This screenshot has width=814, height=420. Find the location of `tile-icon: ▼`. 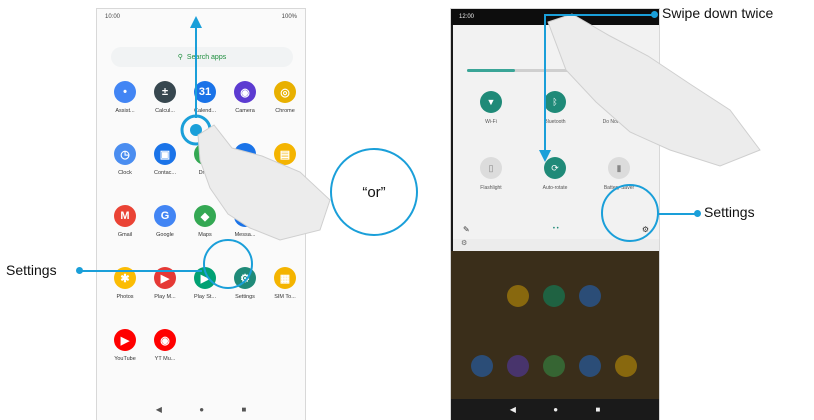

tile-icon: ▼ is located at coordinates (491, 102).